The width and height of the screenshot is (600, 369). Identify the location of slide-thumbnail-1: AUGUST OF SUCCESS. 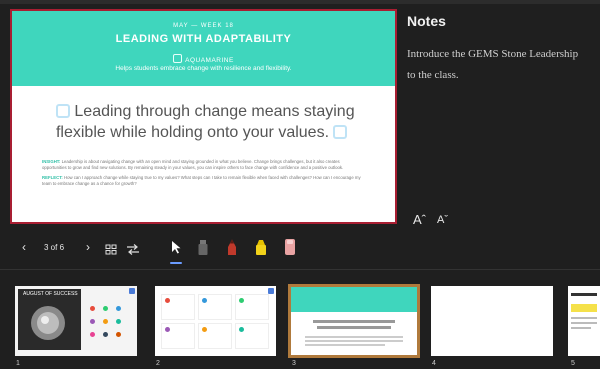
(76, 321).